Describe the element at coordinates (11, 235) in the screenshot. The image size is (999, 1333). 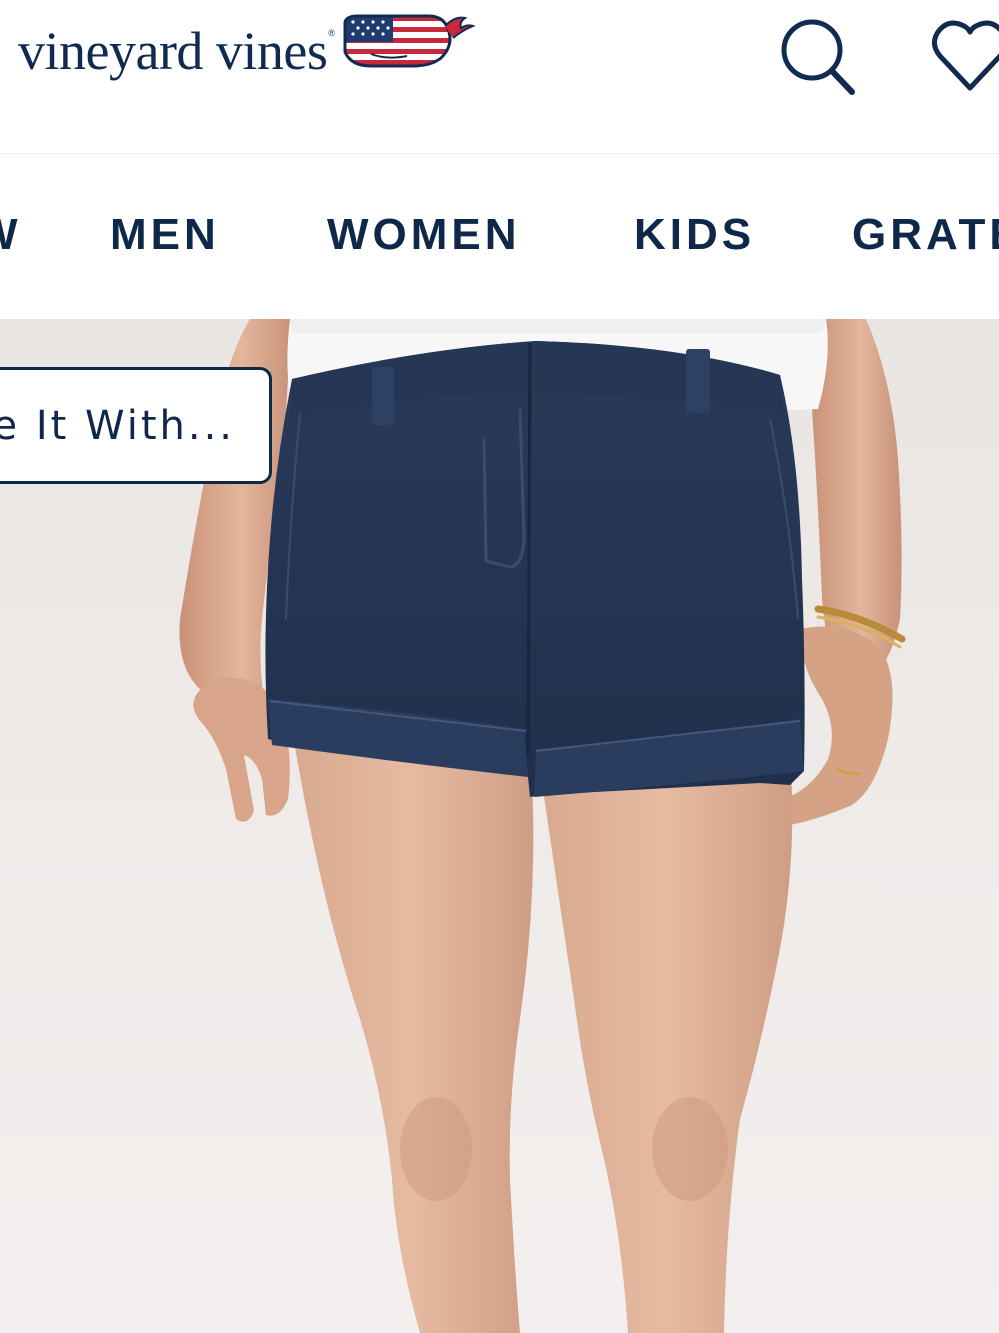
I see `nav-item-new: W` at that location.